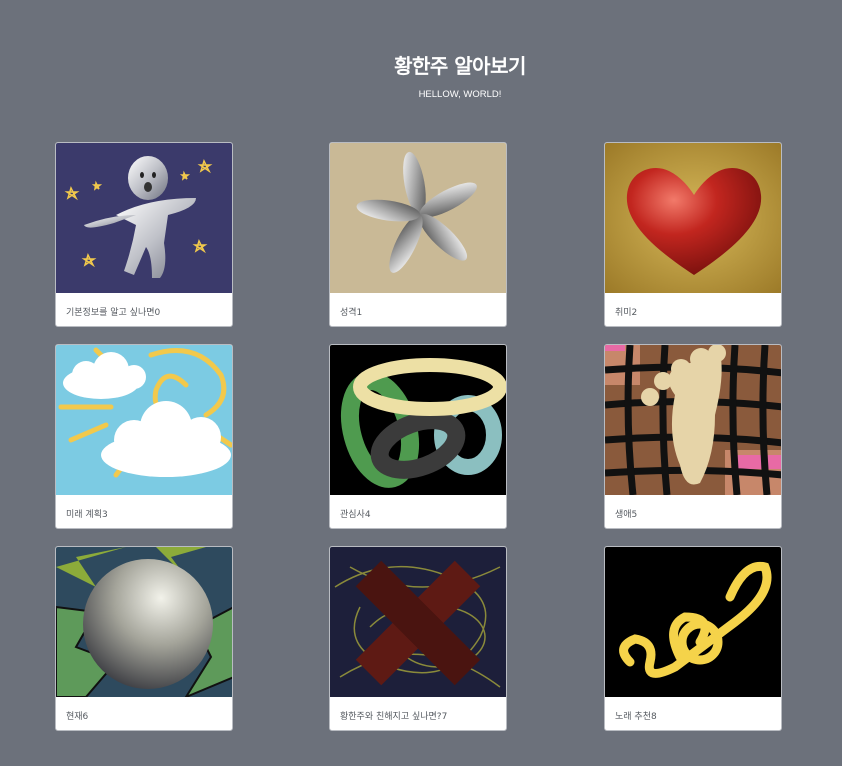  I want to click on card-personality: 성격1, so click(418, 234).